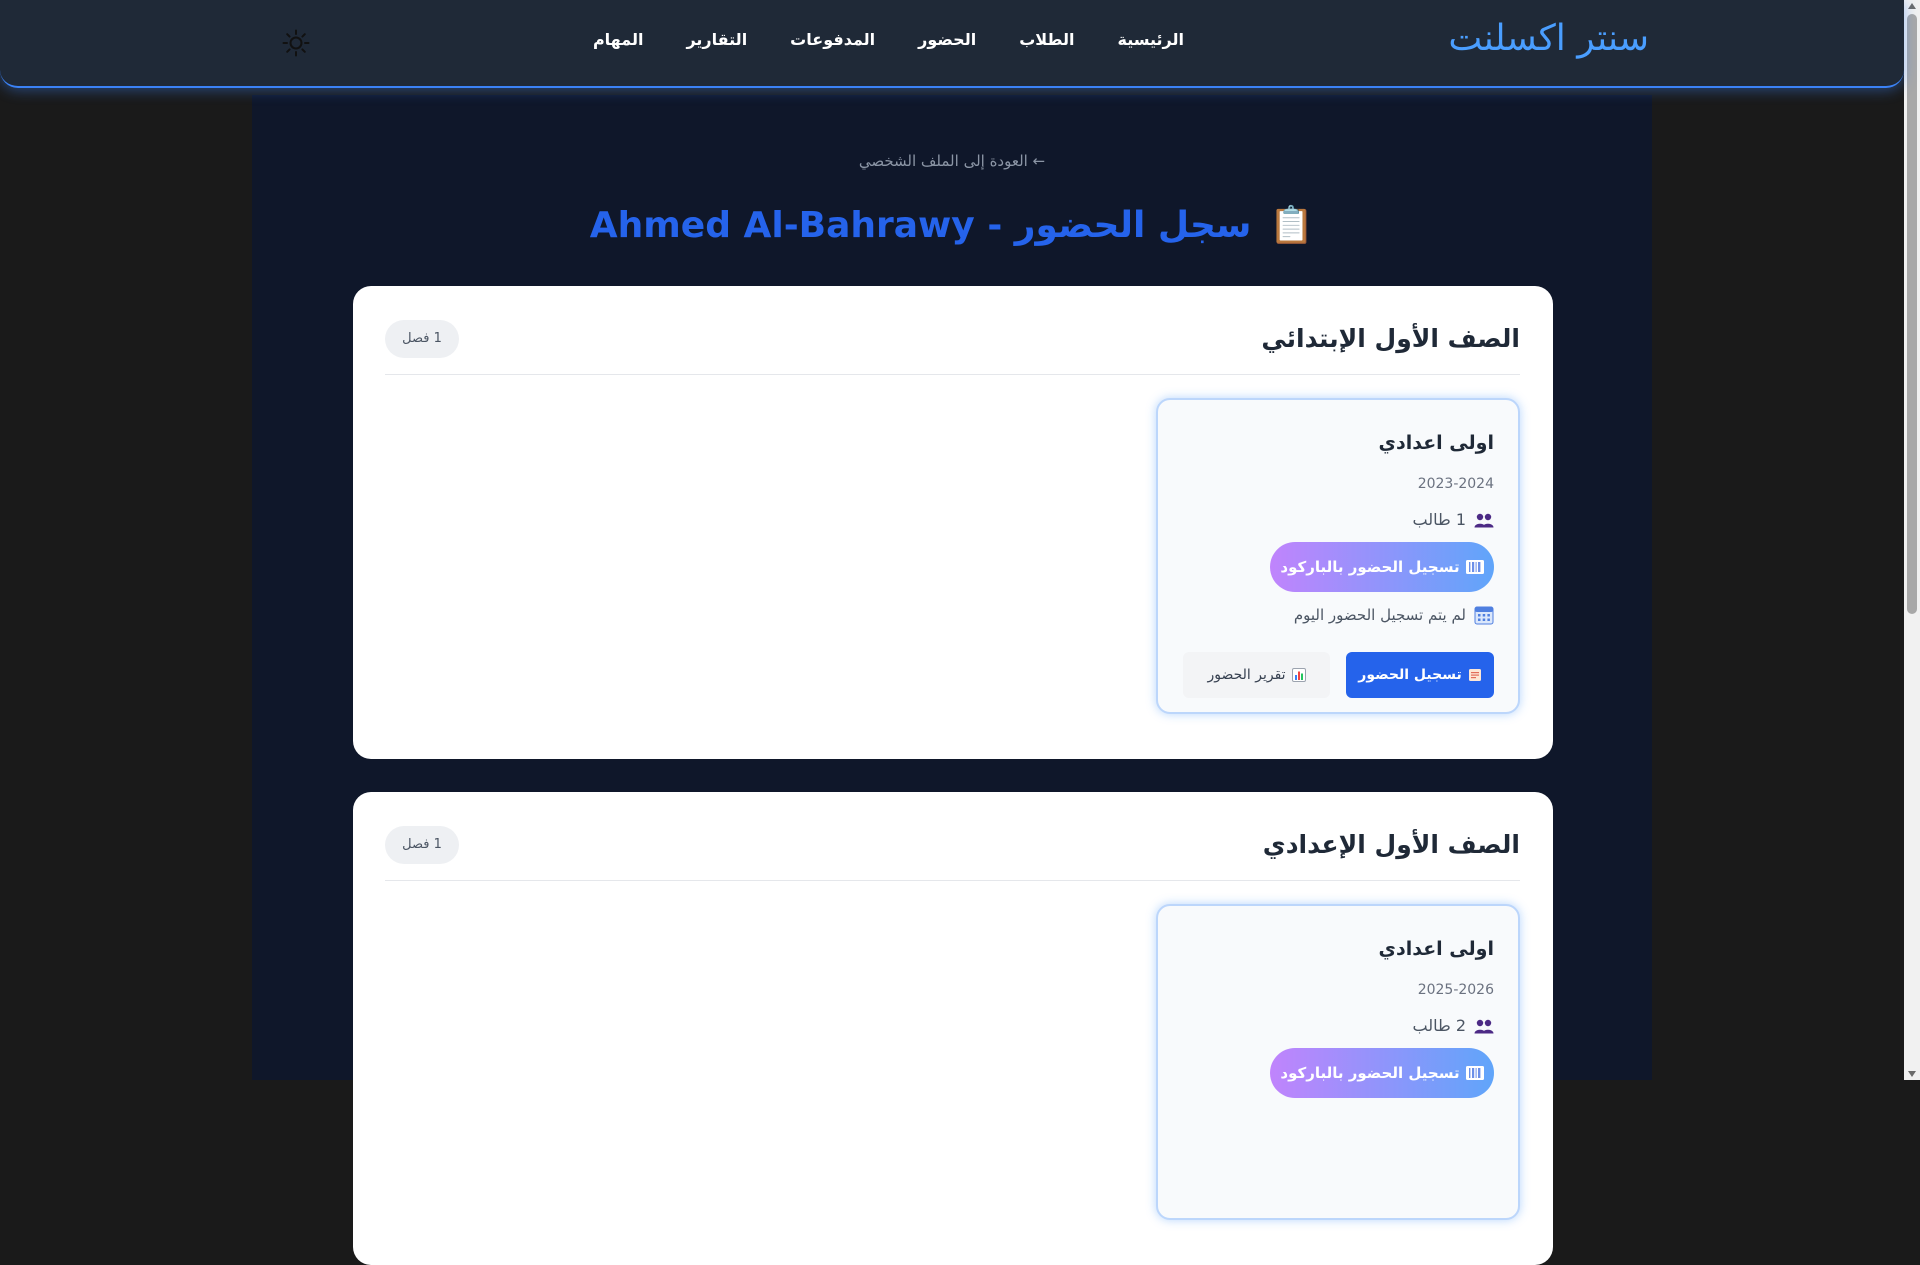 This screenshot has height=1265, width=1920. What do you see at coordinates (1298, 675) in the screenshot?
I see `bar-chart-icon` at bounding box center [1298, 675].